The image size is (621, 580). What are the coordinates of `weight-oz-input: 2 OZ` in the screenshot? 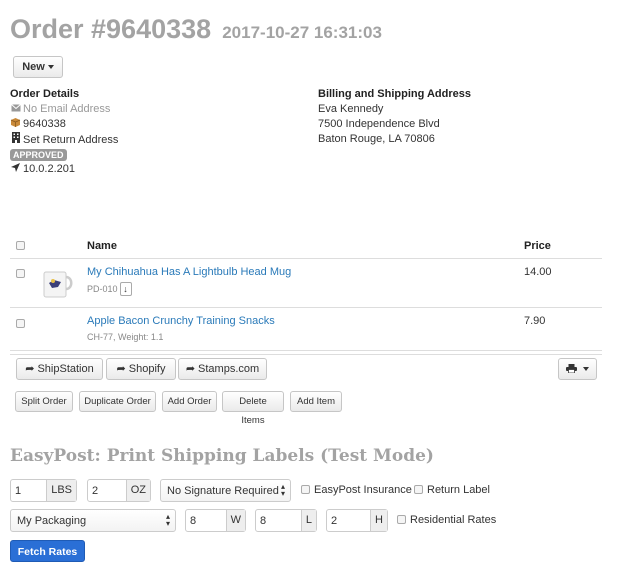 It's located at (119, 490).